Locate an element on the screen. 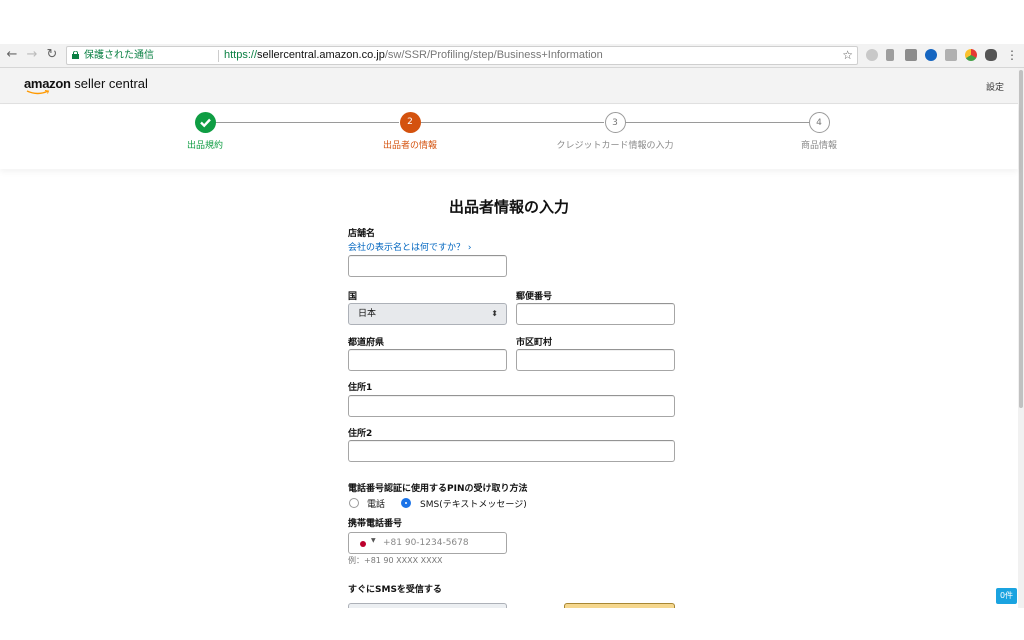 The image size is (1024, 640). browser-menu-icon: ⋮ is located at coordinates (1012, 55).